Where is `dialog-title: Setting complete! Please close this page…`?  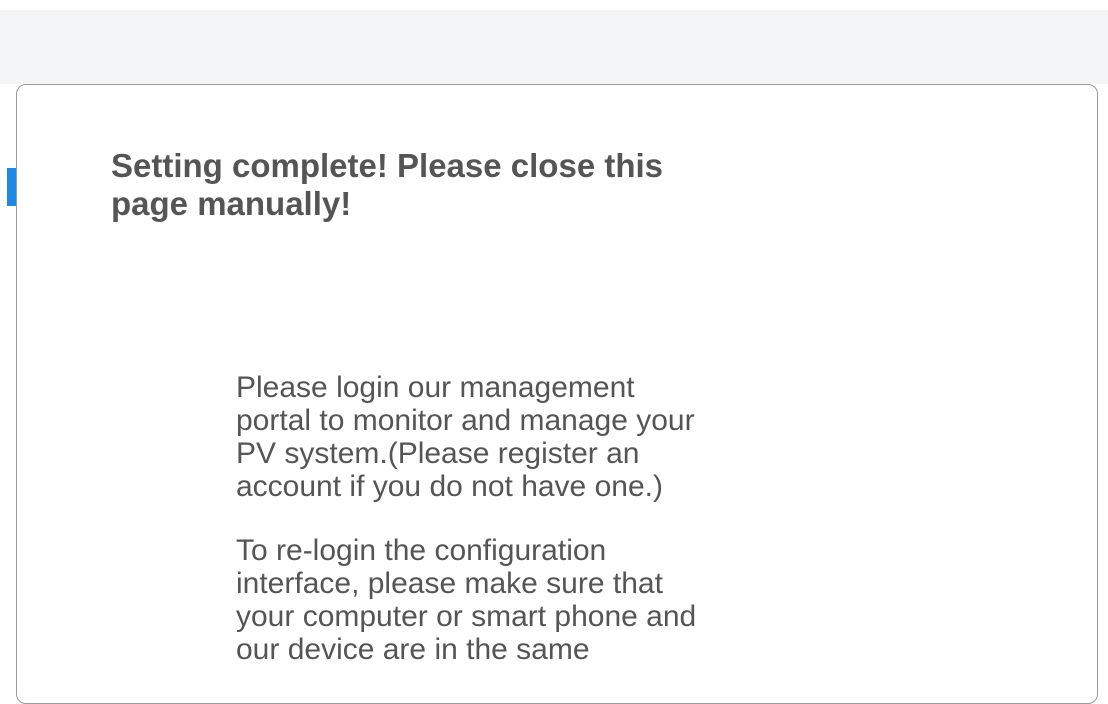 dialog-title: Setting complete! Please close this page… is located at coordinates (387, 184).